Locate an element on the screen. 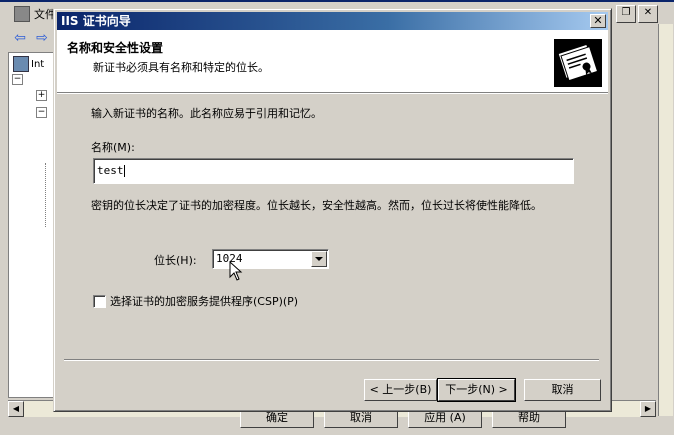 This screenshot has width=674, height=435. button-separator is located at coordinates (331, 360).